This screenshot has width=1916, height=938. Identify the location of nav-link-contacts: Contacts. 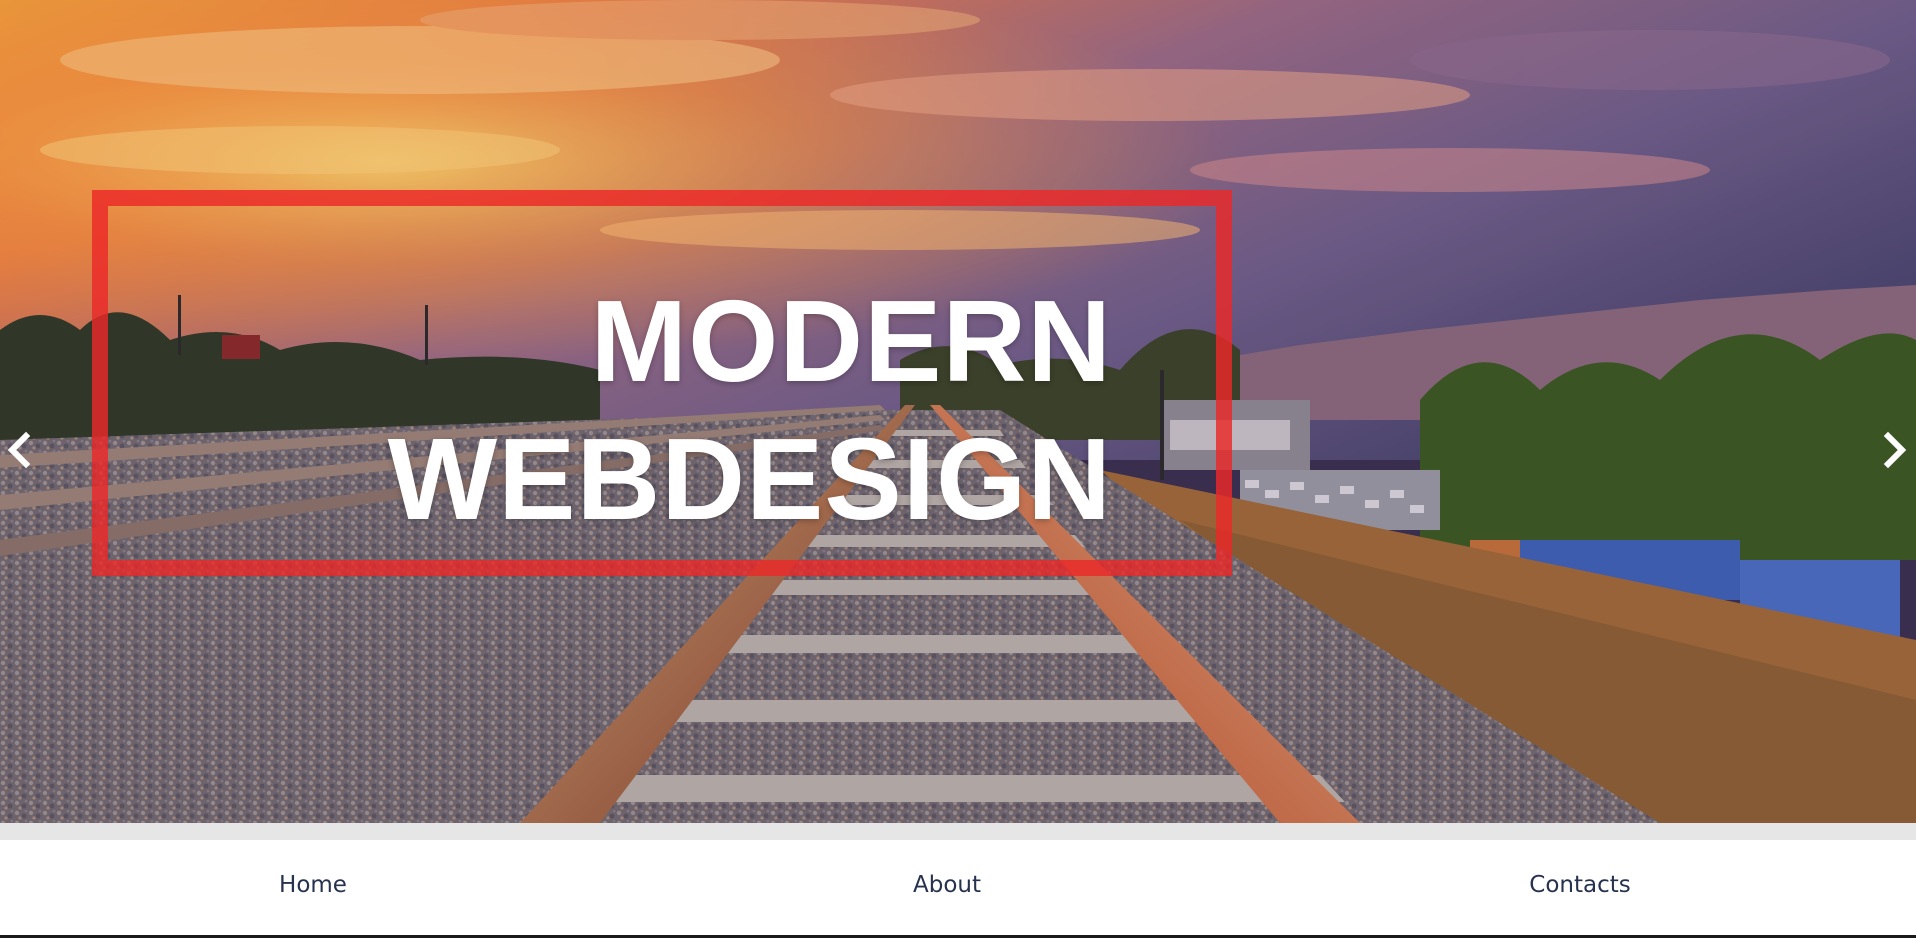
(1579, 887).